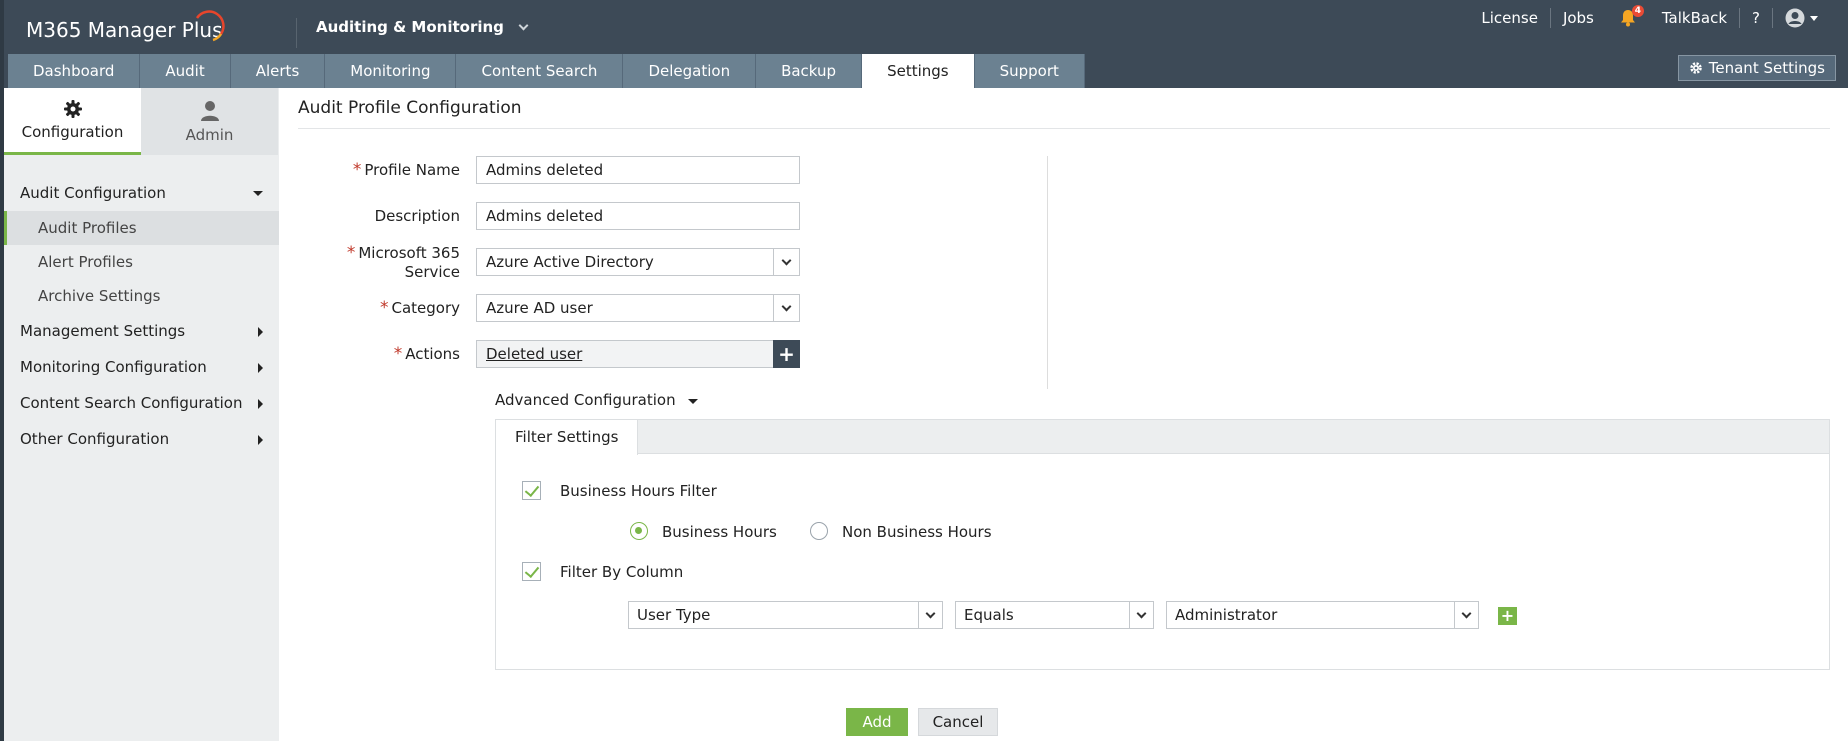 The height and width of the screenshot is (741, 1848). I want to click on sidebar-item-audit-profiles: Audit Profiles, so click(141, 228).